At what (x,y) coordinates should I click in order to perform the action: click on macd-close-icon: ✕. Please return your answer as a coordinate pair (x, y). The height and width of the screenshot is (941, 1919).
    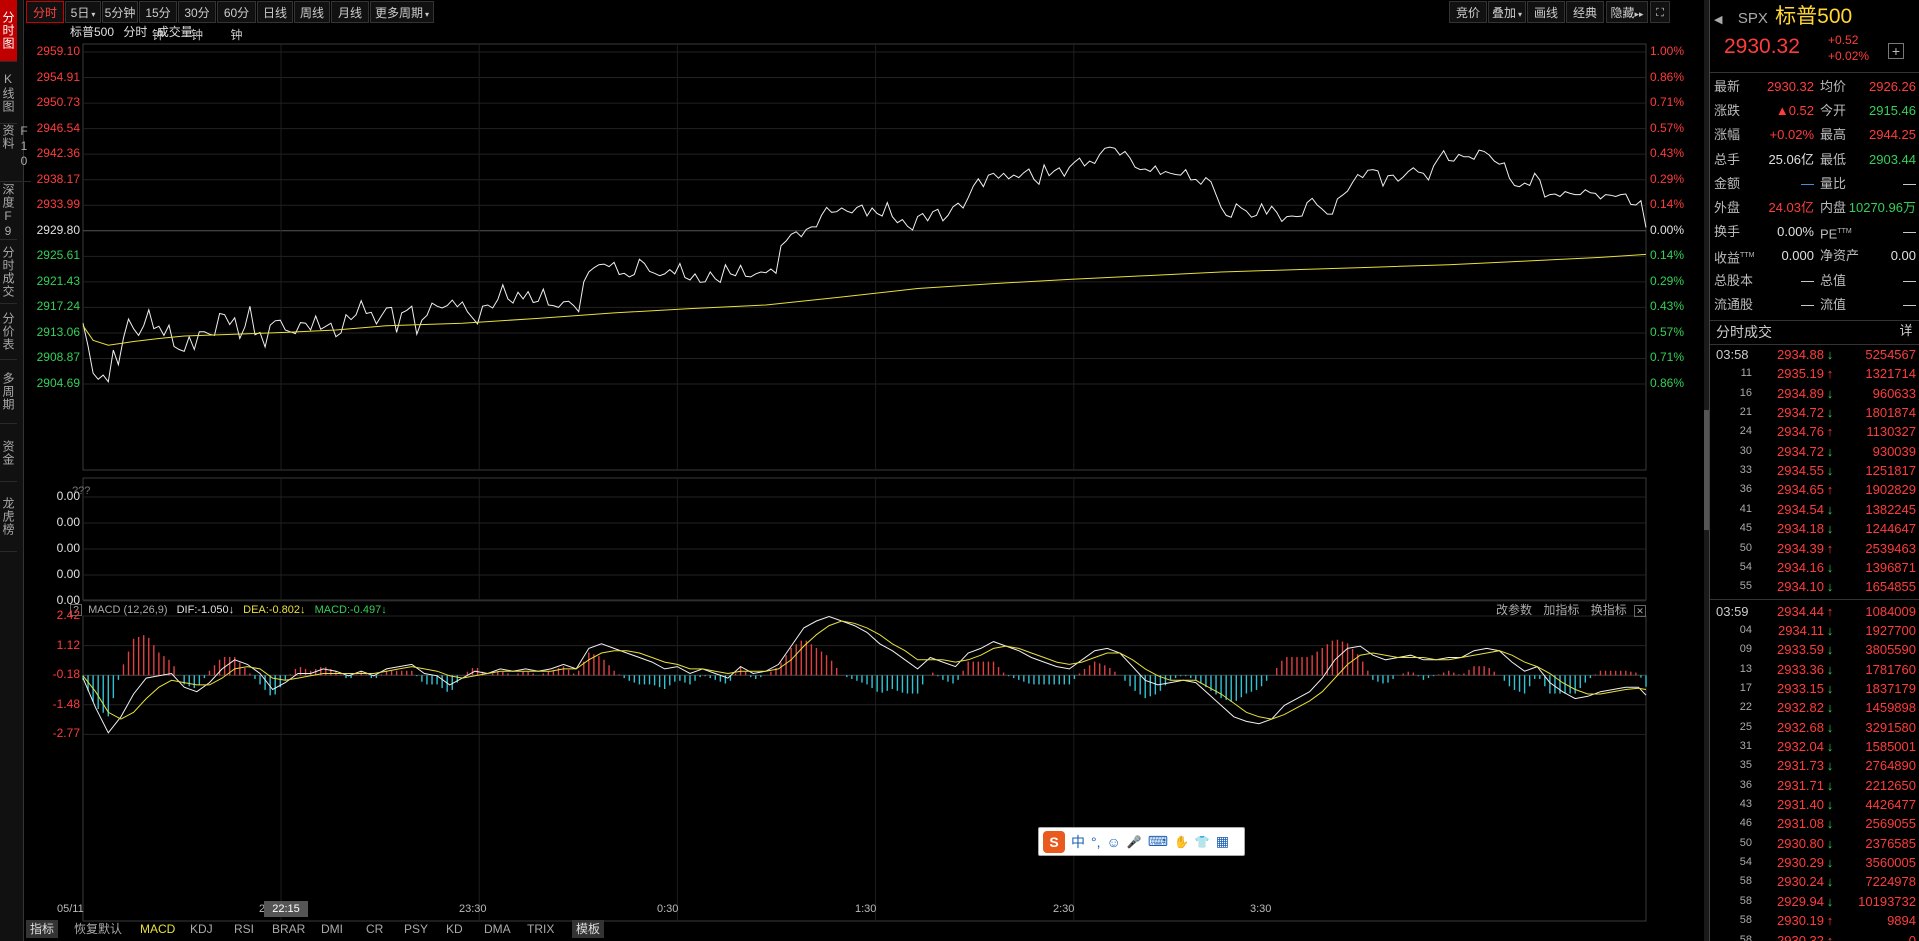
    Looking at the image, I should click on (1640, 611).